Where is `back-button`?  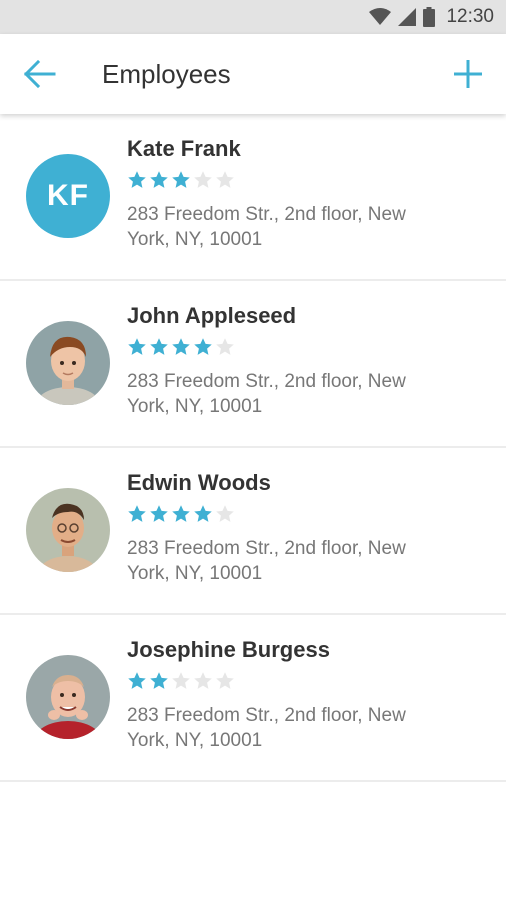 back-button is located at coordinates (40, 74).